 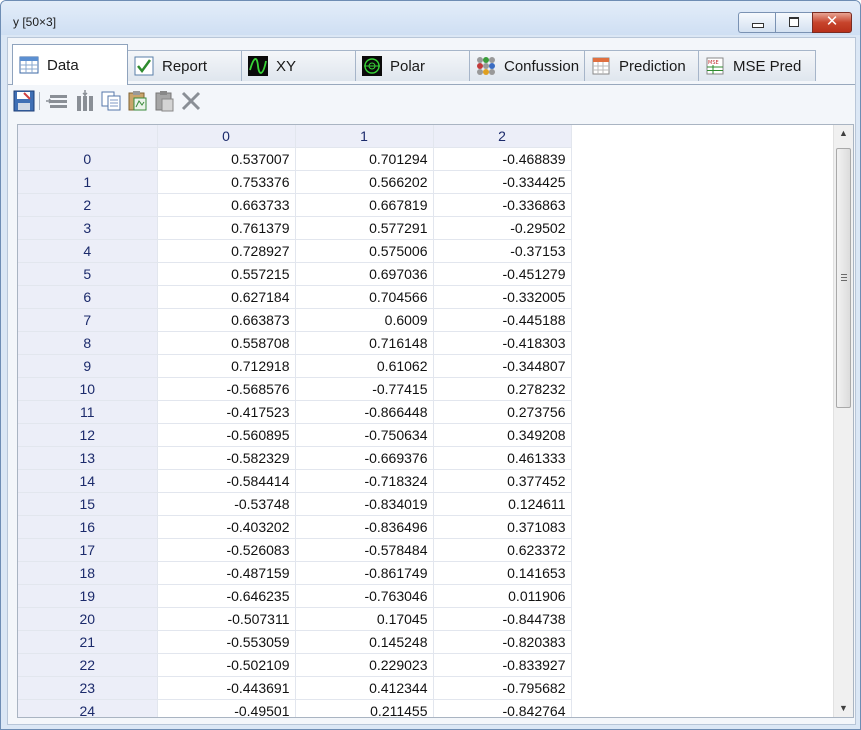 I want to click on table-row: 3 0.761379 0.577291 -0.29502, so click(x=295, y=228).